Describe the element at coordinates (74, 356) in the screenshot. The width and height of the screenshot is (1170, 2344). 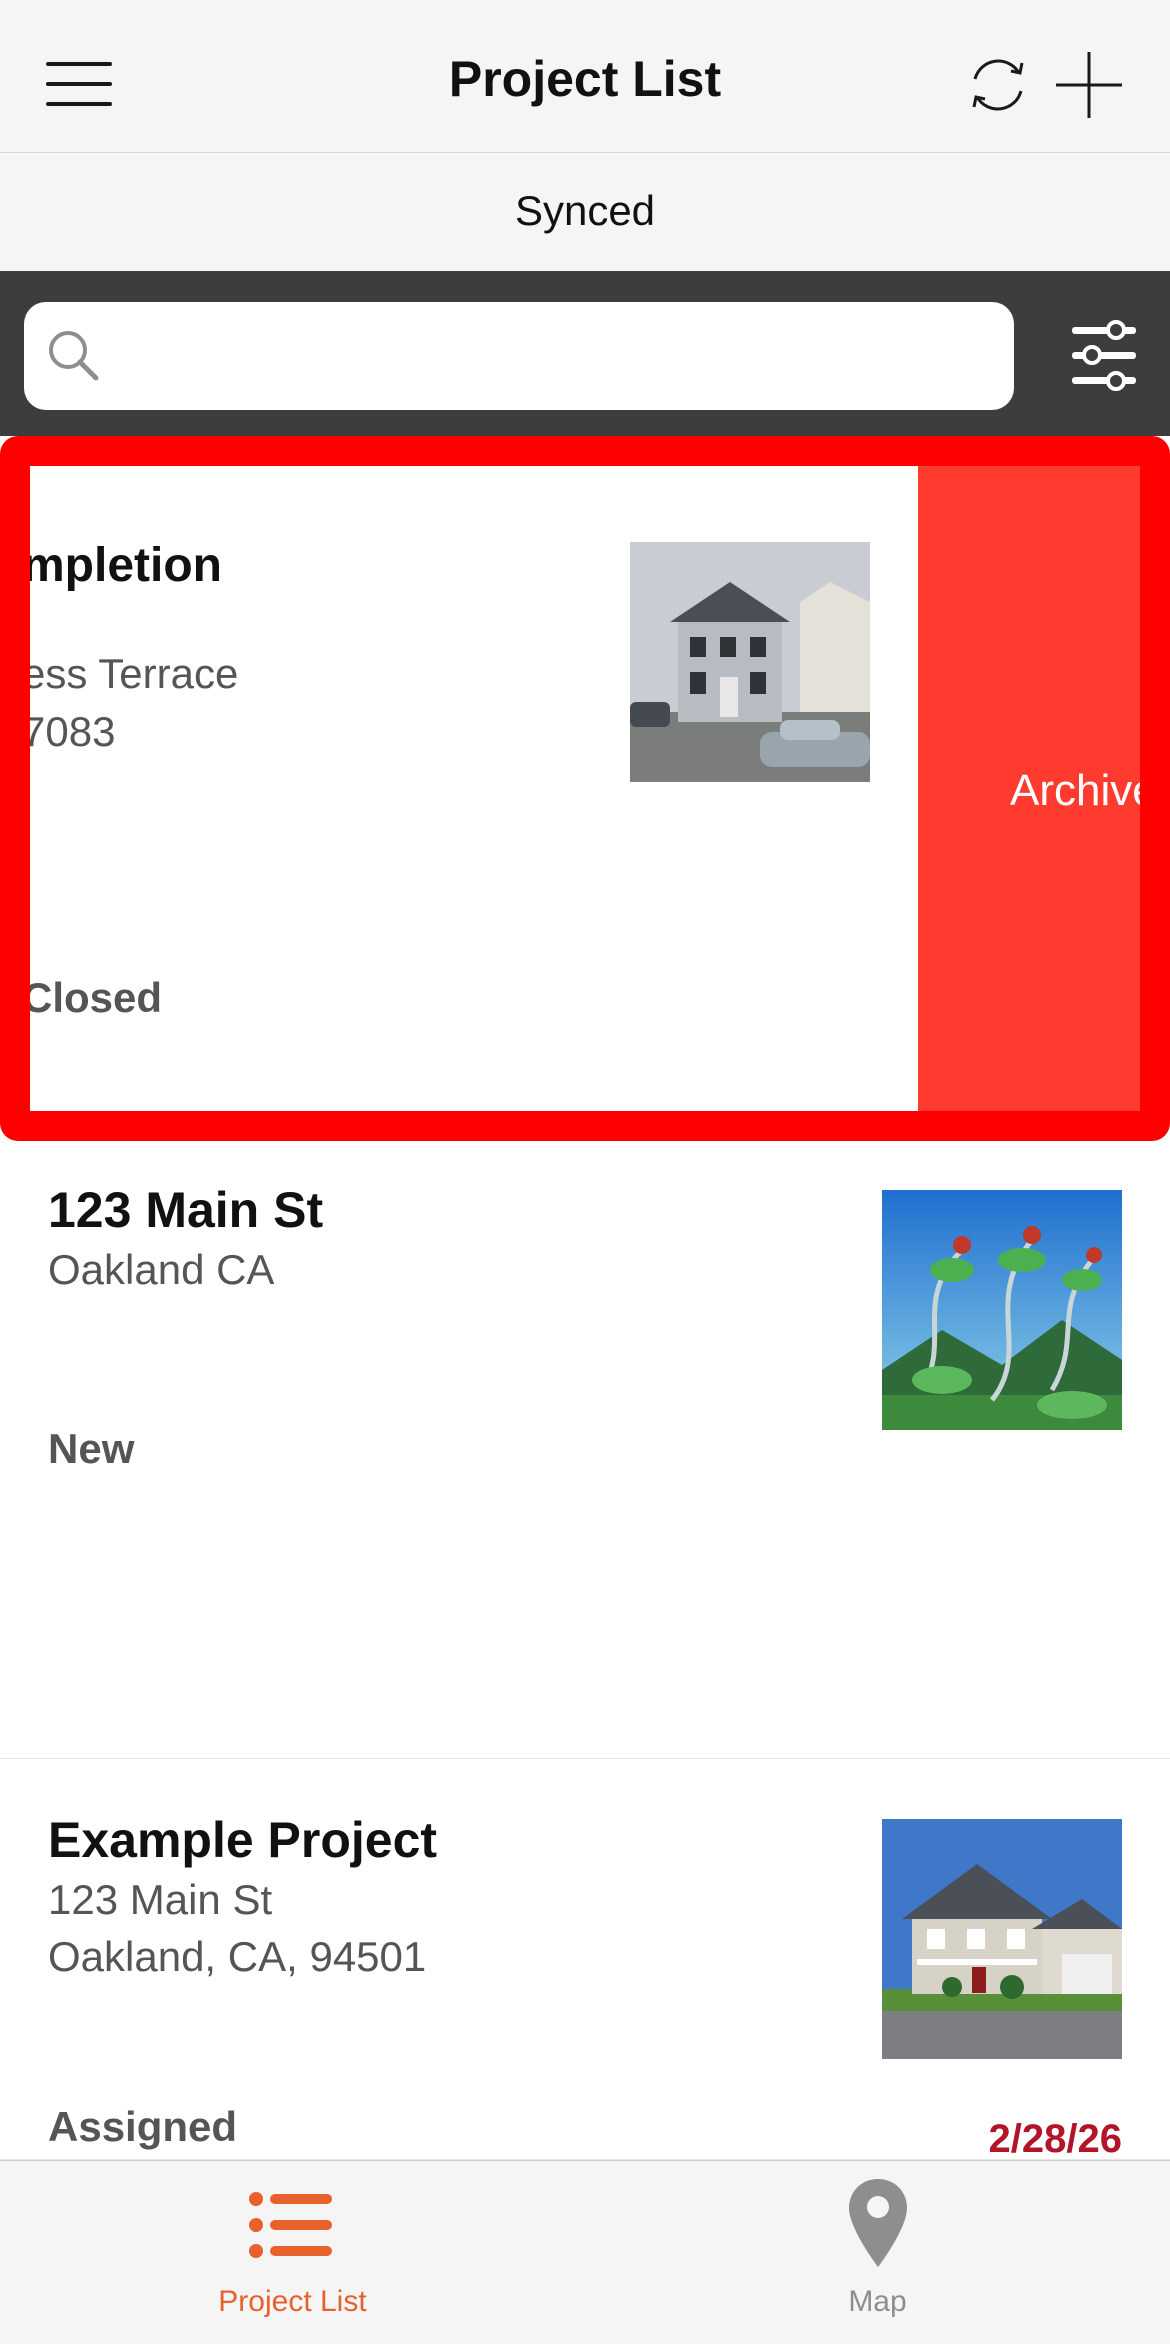
I see `search-icon` at that location.